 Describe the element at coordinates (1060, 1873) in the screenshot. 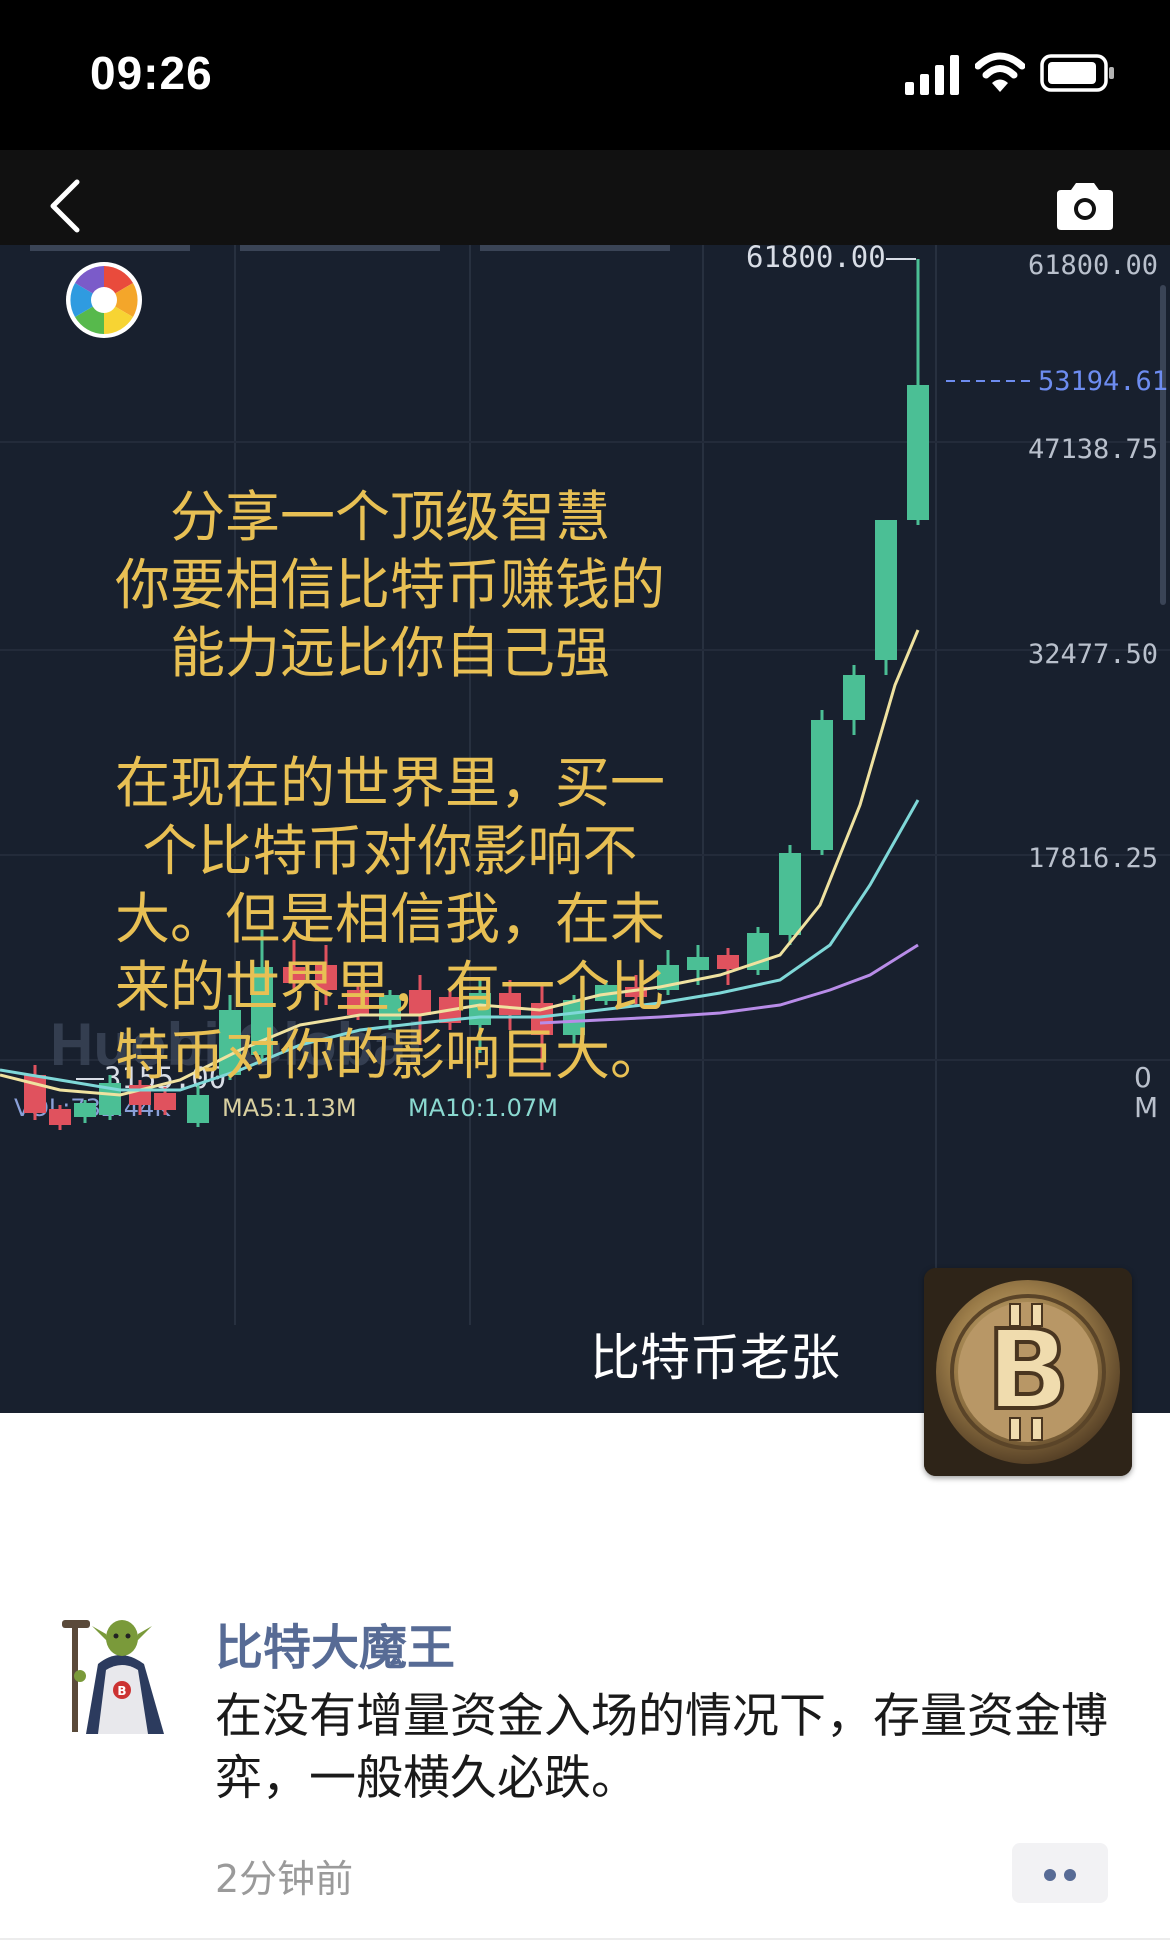

I see `more-options-button` at that location.